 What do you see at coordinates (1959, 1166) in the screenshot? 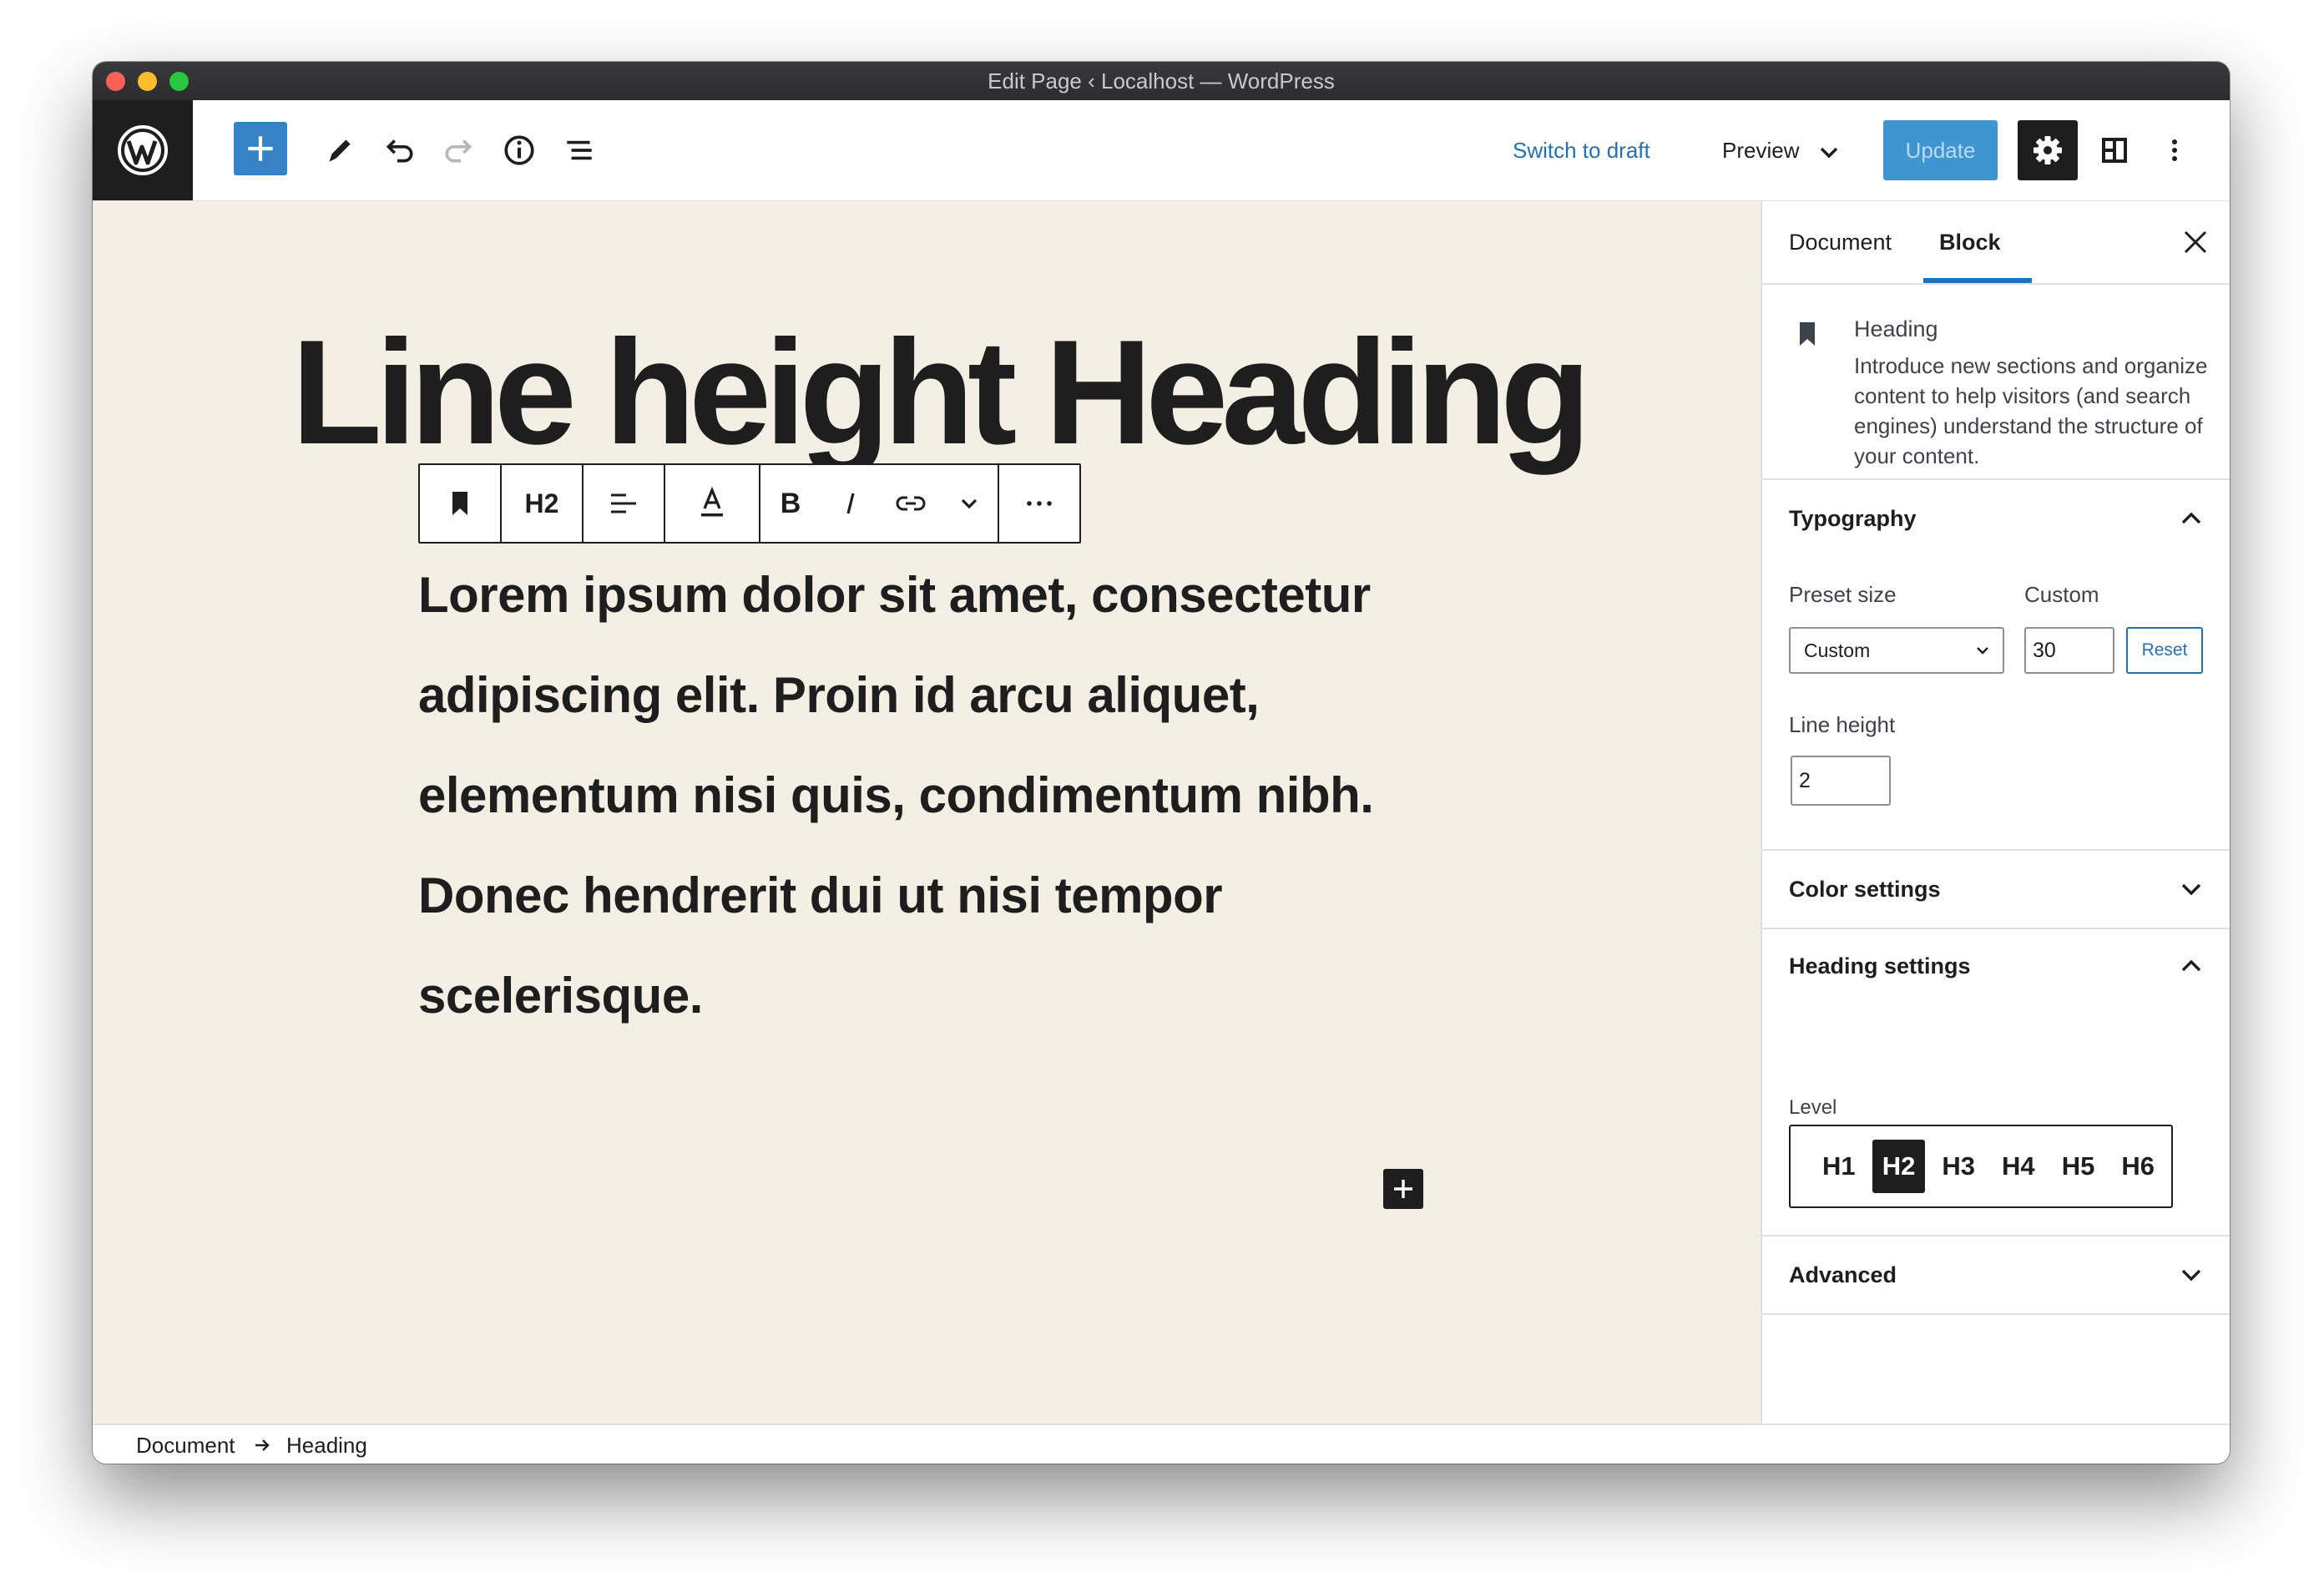
I see `level-h3-button: H3` at bounding box center [1959, 1166].